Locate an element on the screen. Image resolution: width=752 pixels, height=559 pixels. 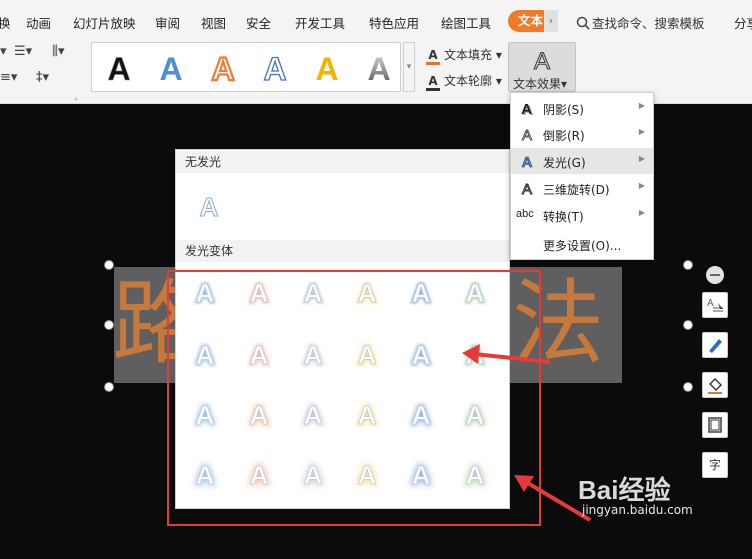
baidu-logo: Bai经验 is located at coordinates (624, 490).